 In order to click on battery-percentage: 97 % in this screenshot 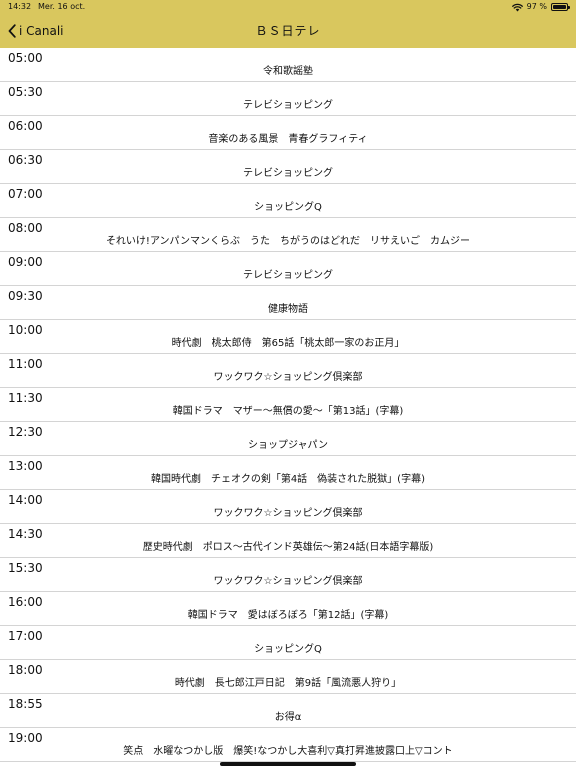, I will do `click(536, 6)`.